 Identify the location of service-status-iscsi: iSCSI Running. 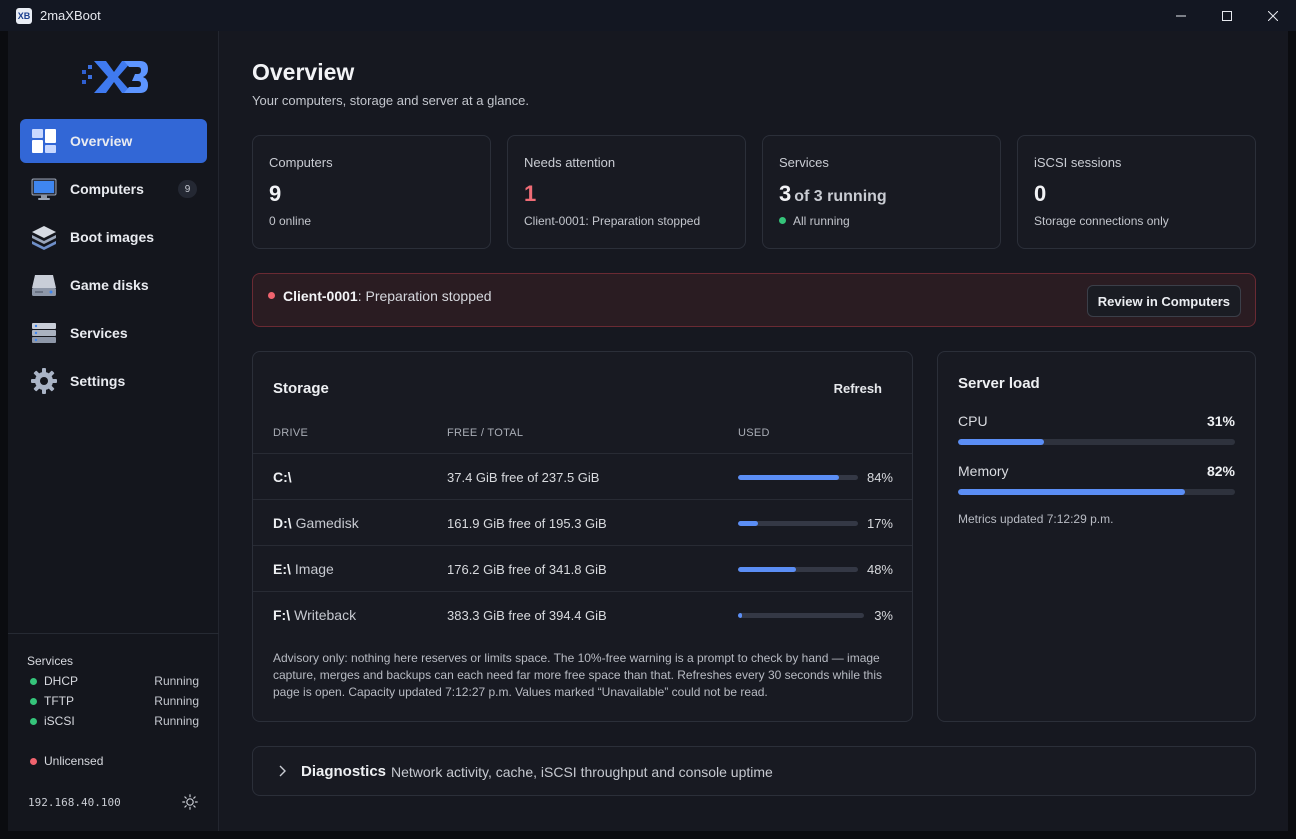
(113, 722).